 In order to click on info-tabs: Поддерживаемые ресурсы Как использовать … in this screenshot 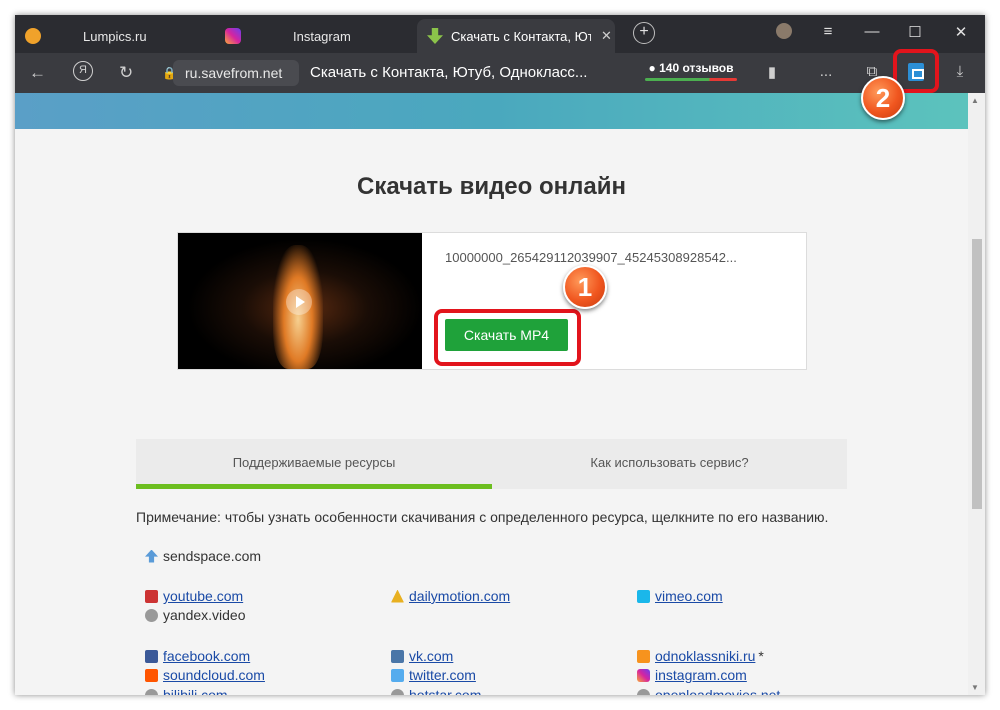, I will do `click(491, 464)`.